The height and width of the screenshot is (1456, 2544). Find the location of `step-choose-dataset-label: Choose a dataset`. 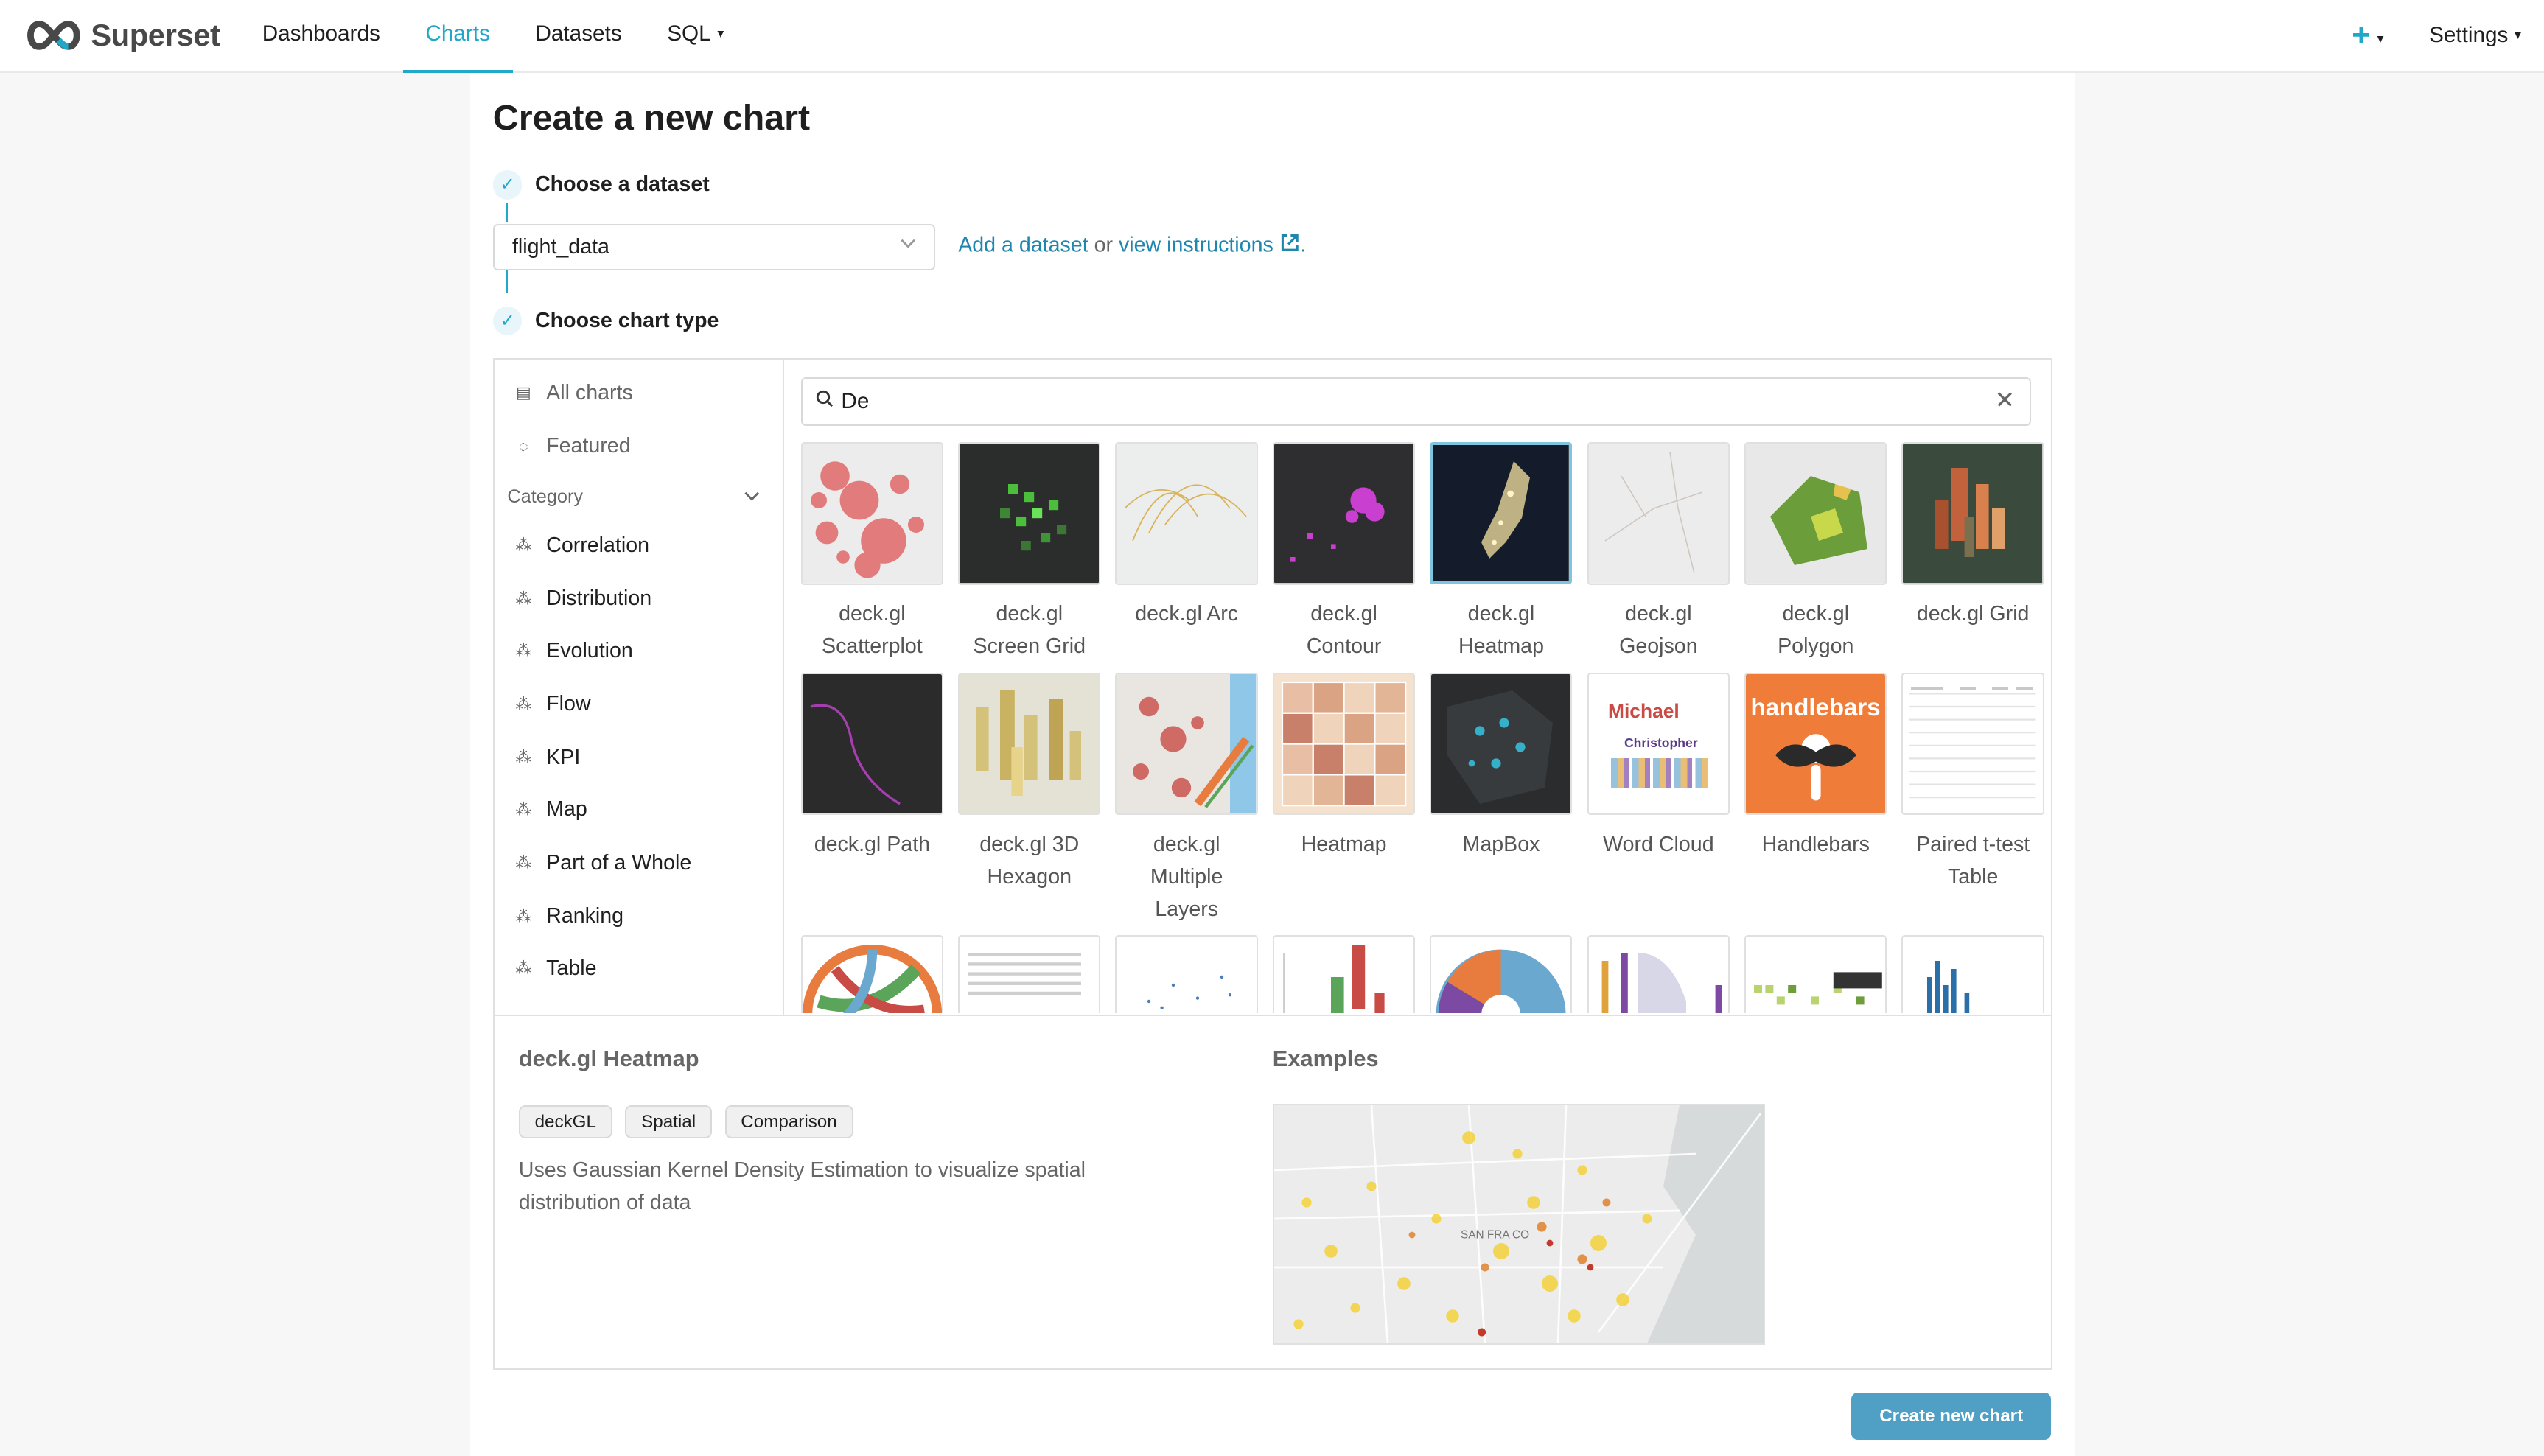

step-choose-dataset-label: Choose a dataset is located at coordinates (622, 184).